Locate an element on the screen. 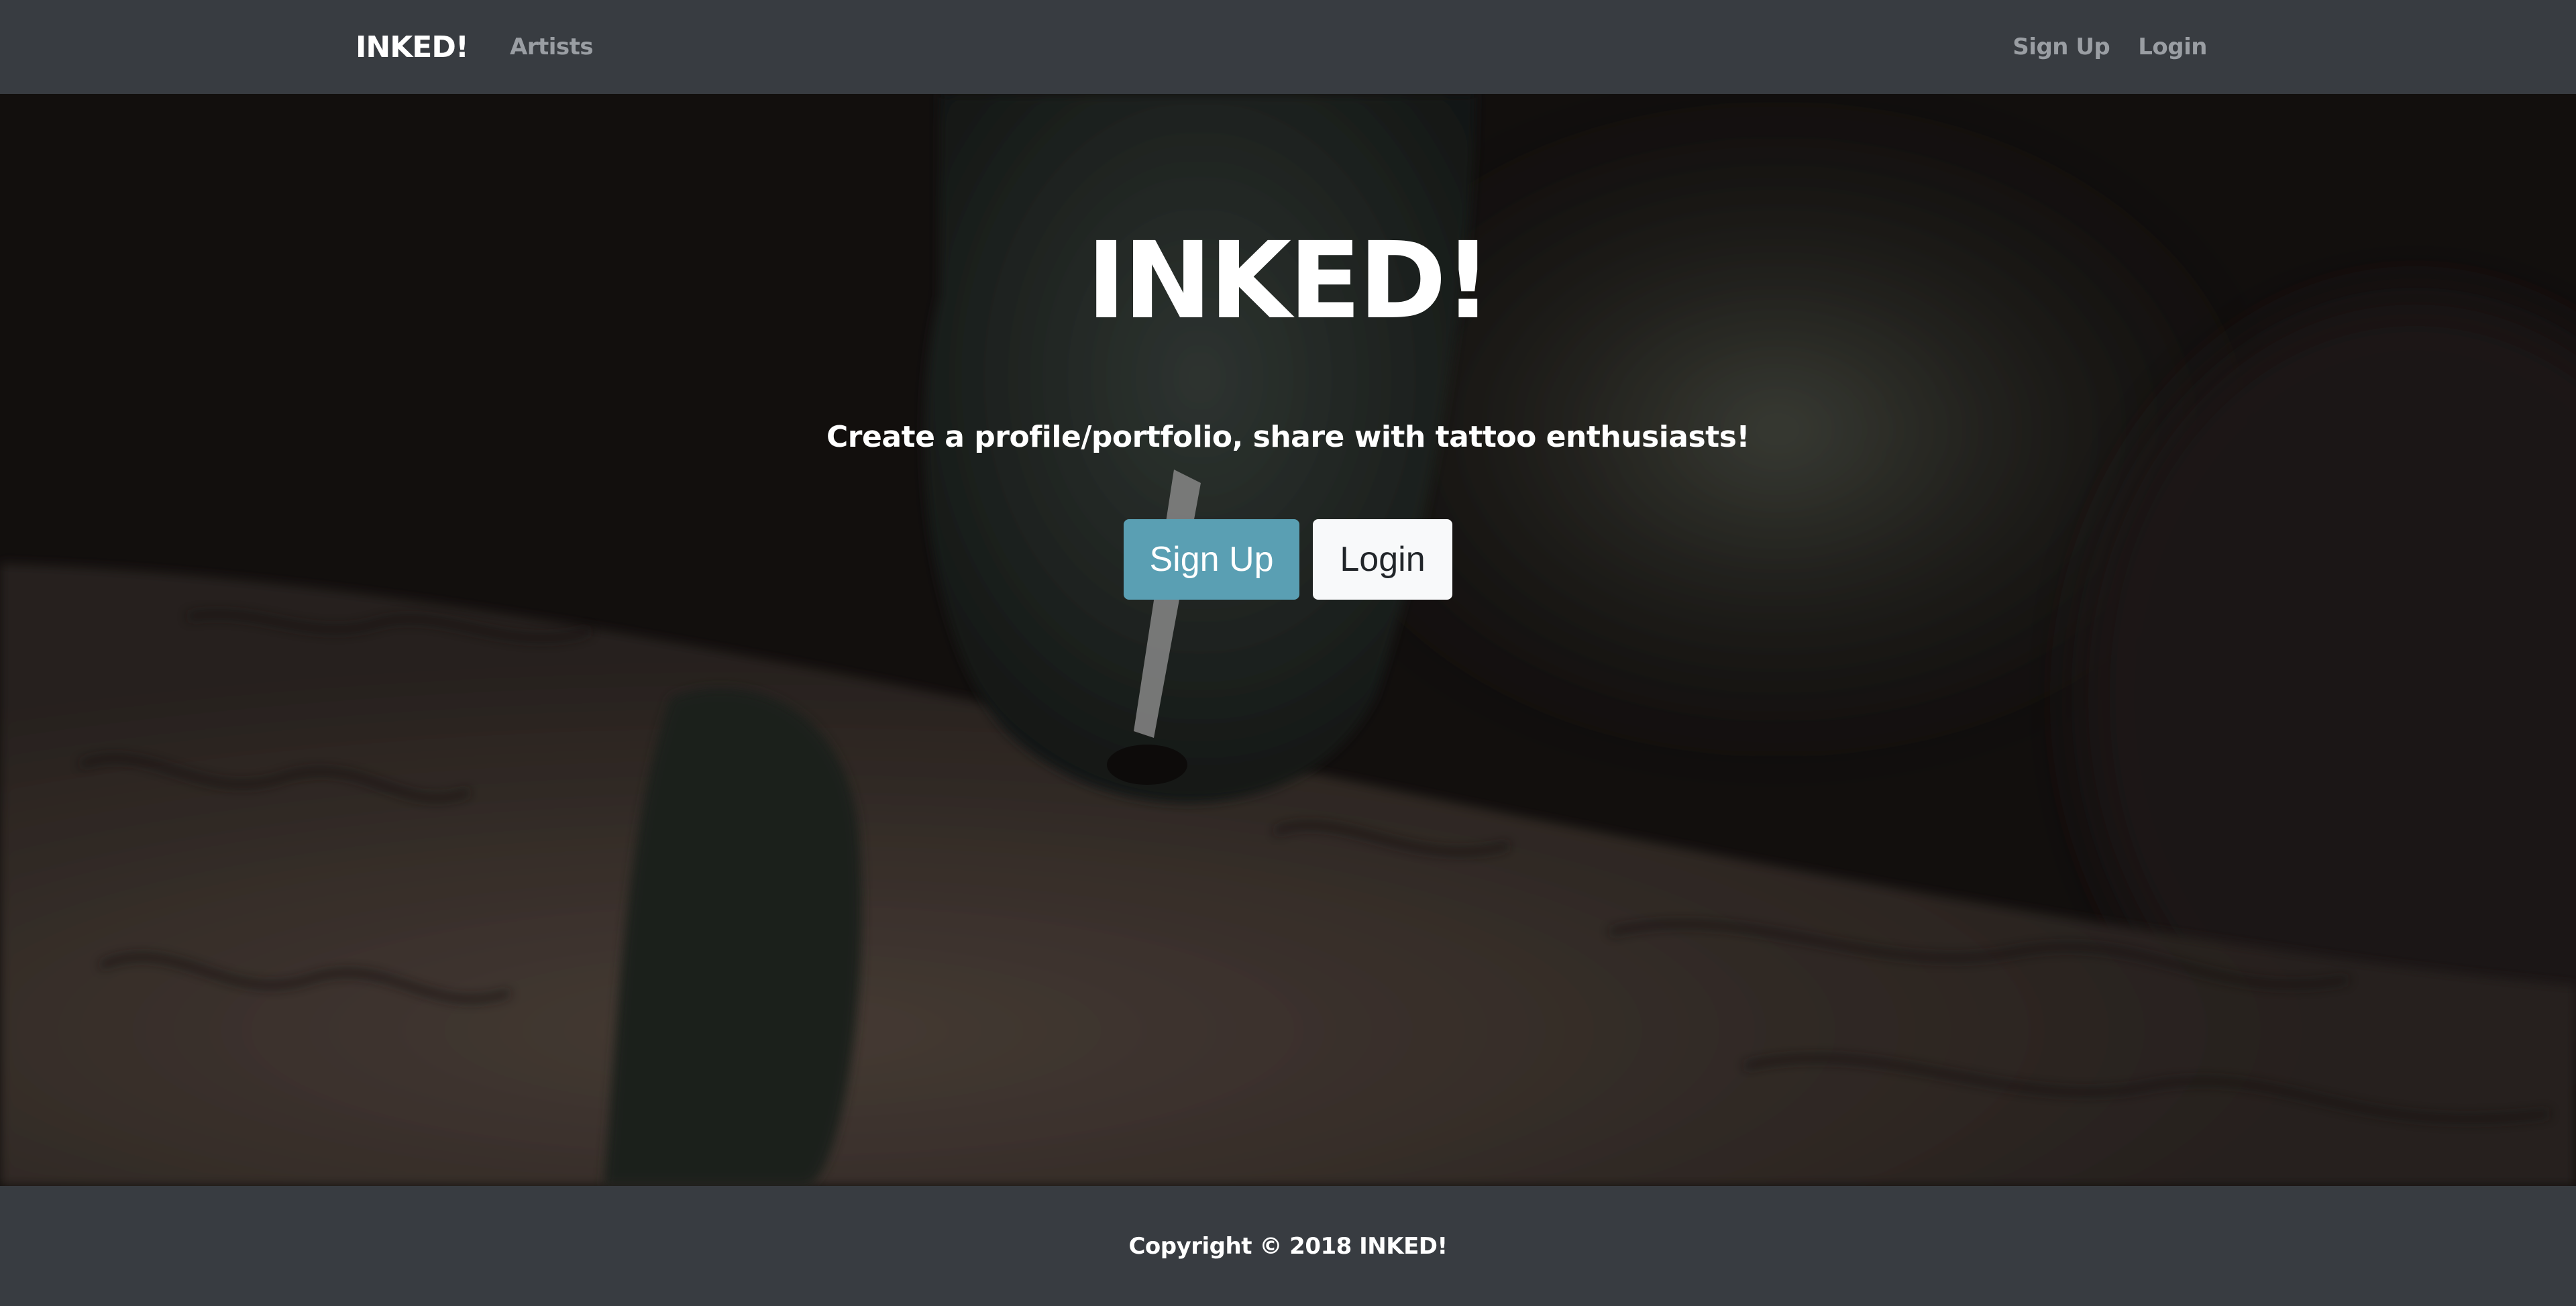  hero-buttons: Sign Up Login is located at coordinates (1288, 559).